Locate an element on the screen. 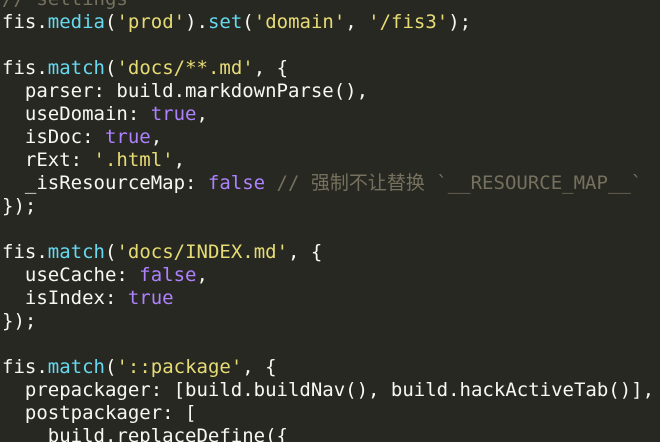  code-token: useDomain: is located at coordinates (76, 114).